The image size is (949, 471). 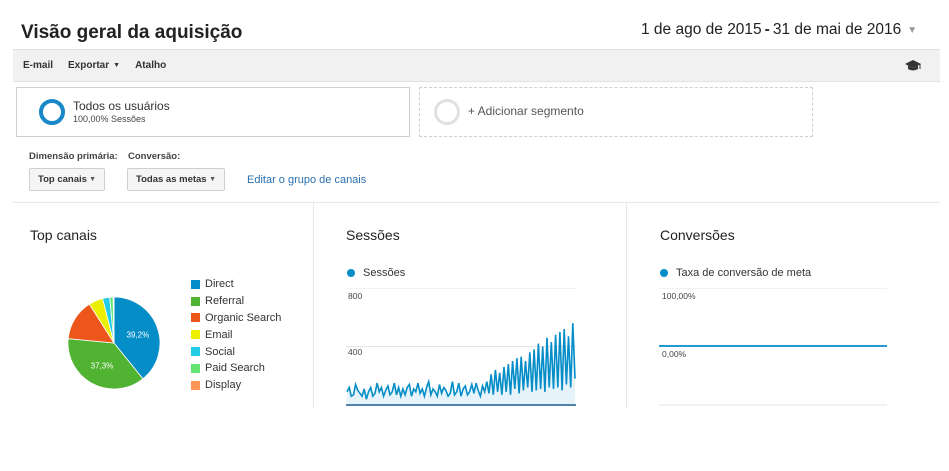 I want to click on conversion-value: Todas as metas, so click(x=171, y=179).